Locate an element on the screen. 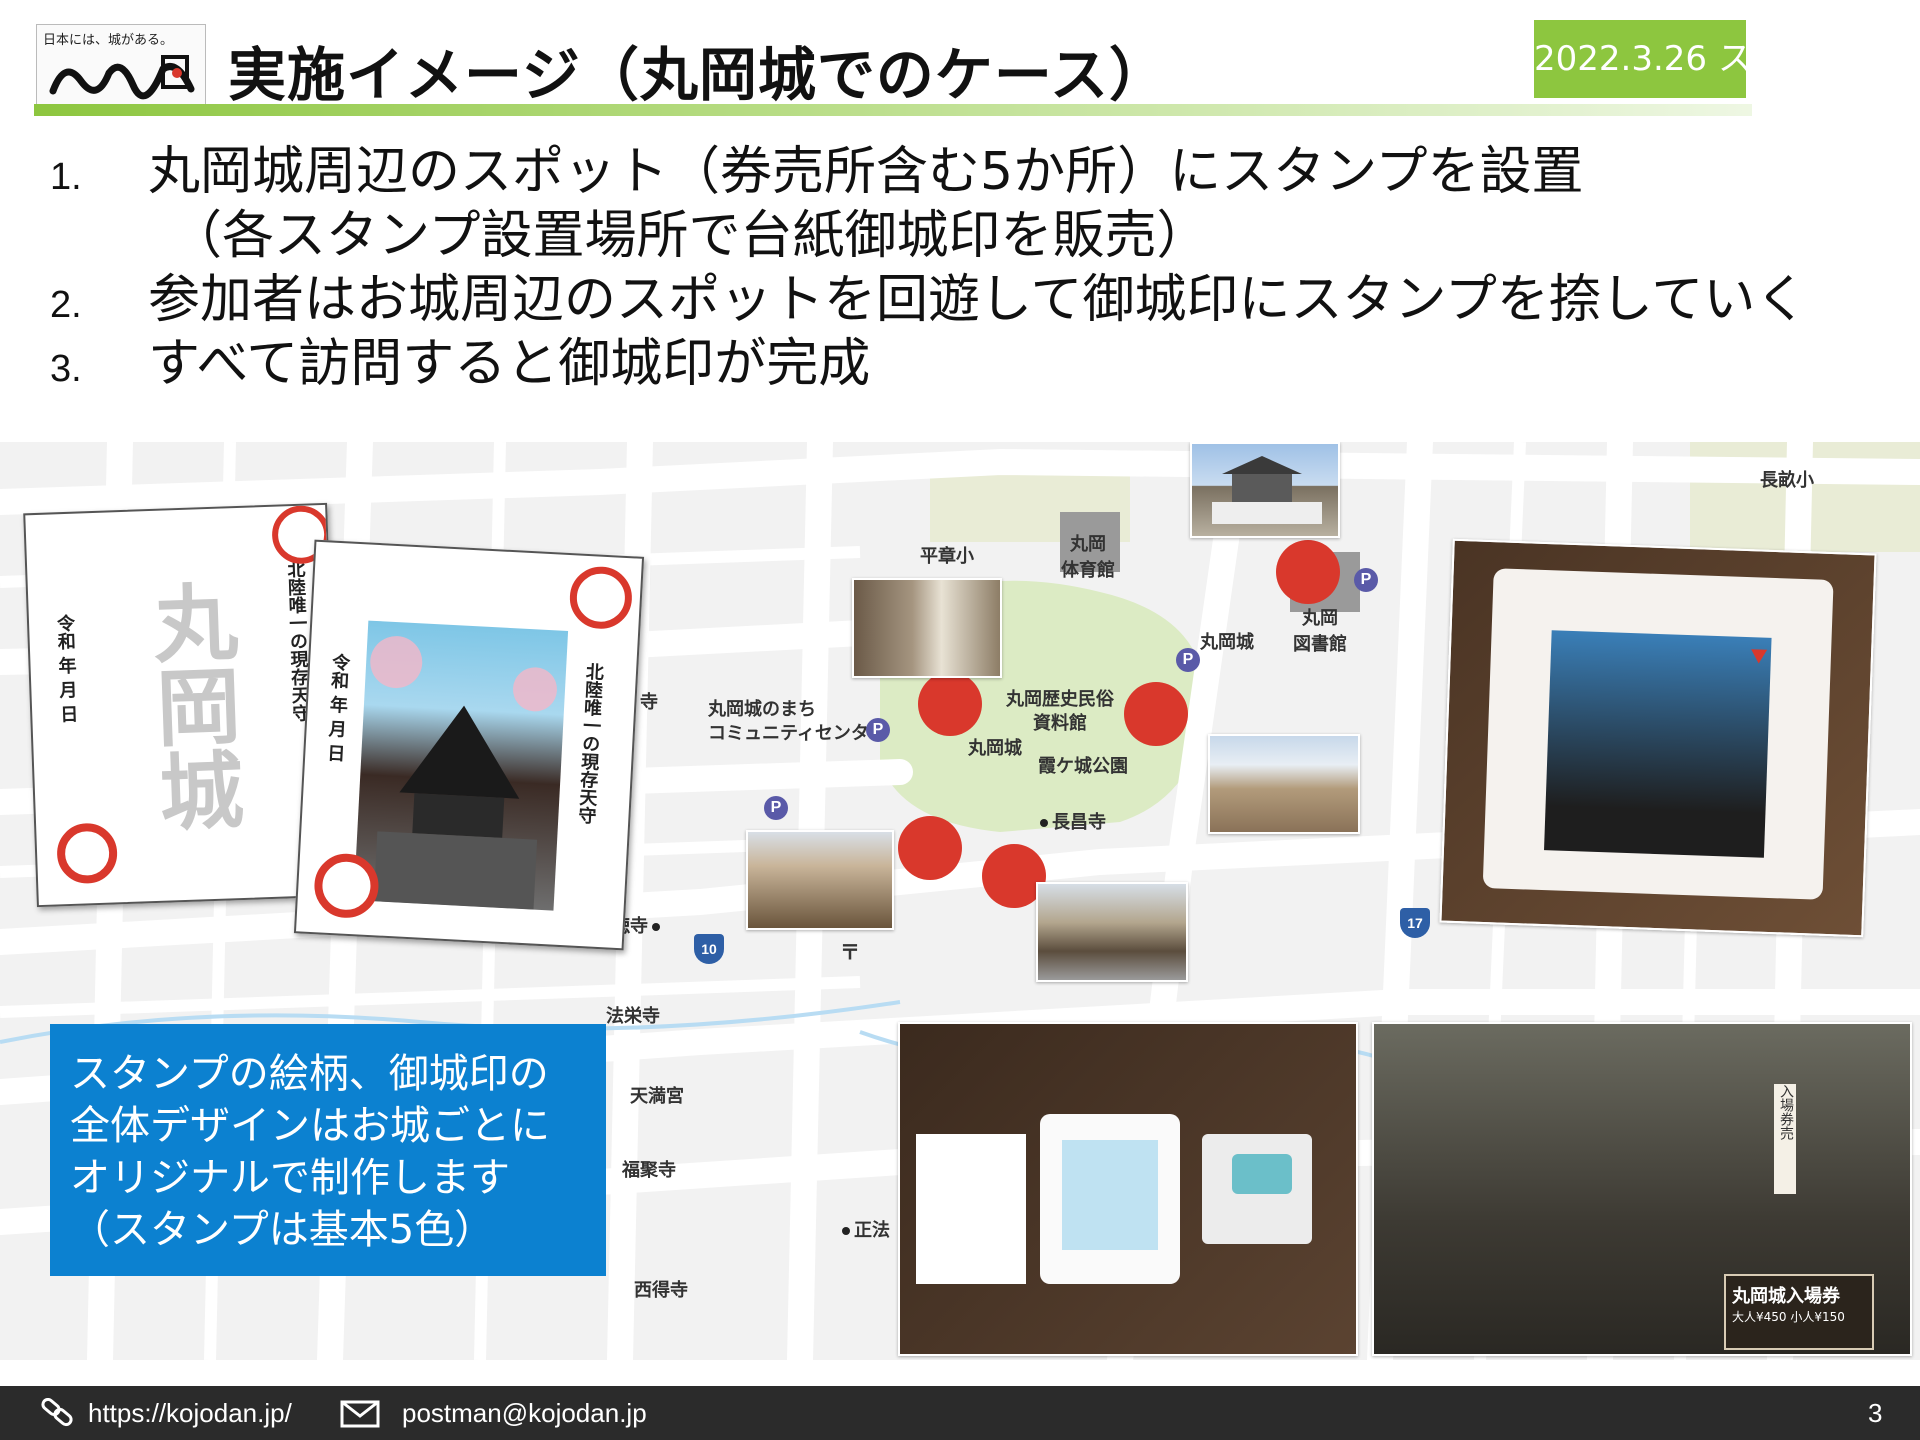 The height and width of the screenshot is (1440, 1920). logo-brush-mark is located at coordinates (122, 77).